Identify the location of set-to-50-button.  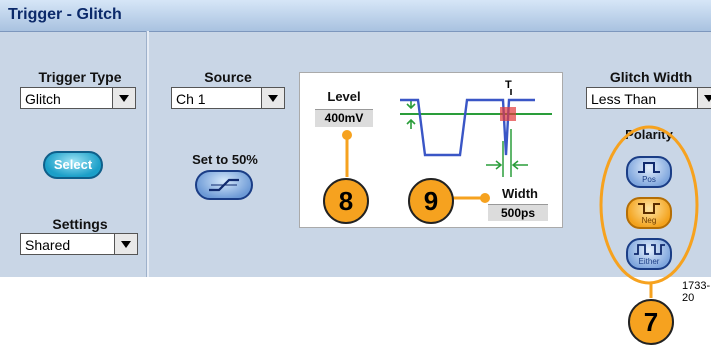
(224, 185).